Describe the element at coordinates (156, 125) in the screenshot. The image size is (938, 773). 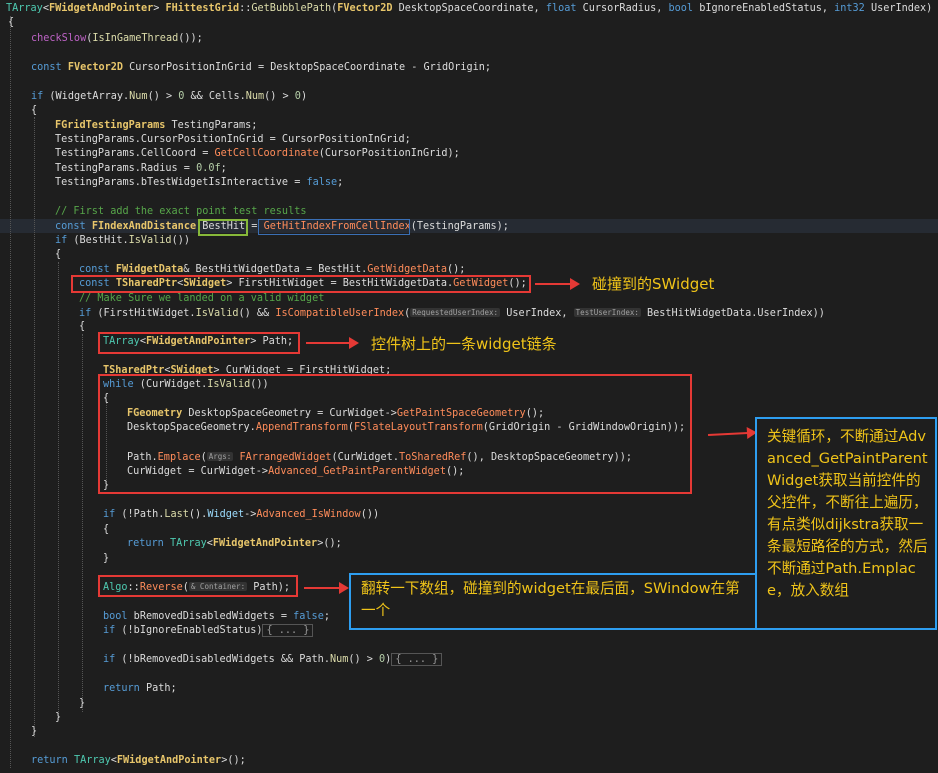
I see `code-line: FGridTestingParams TestingParams;` at that location.